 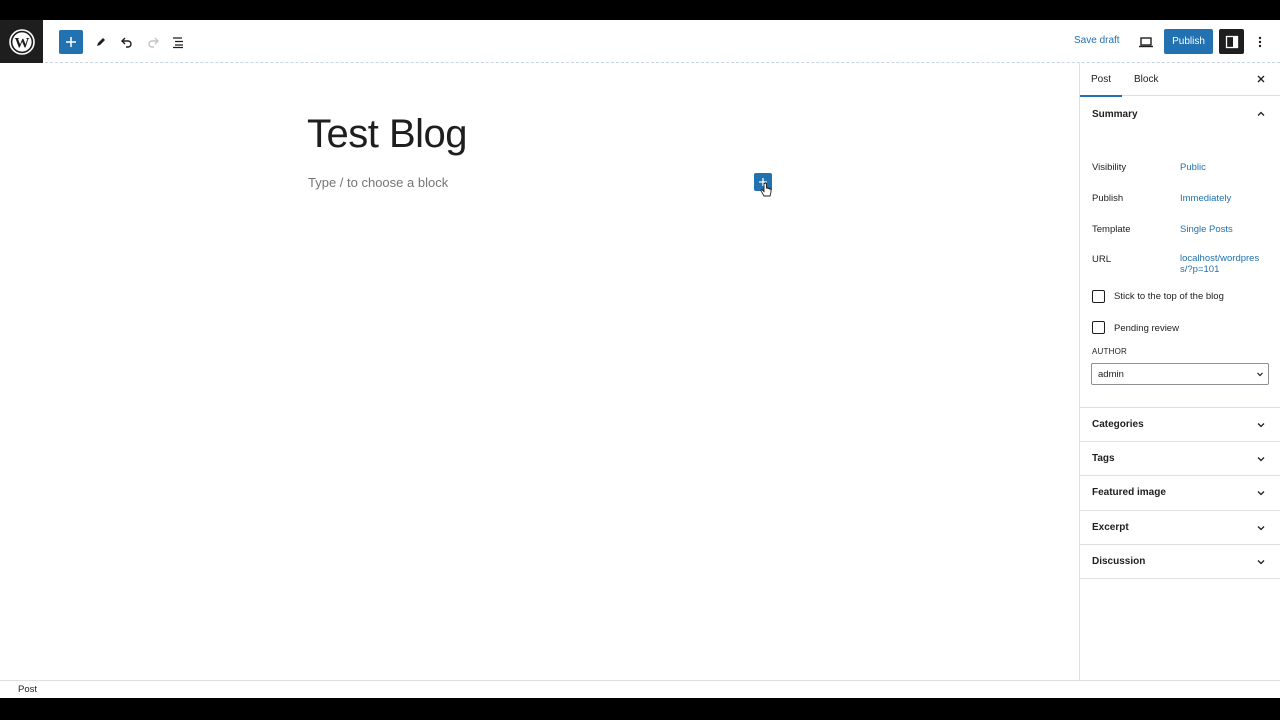 What do you see at coordinates (1180, 527) in the screenshot?
I see `excerpt-panel-toggle: Excerpt` at bounding box center [1180, 527].